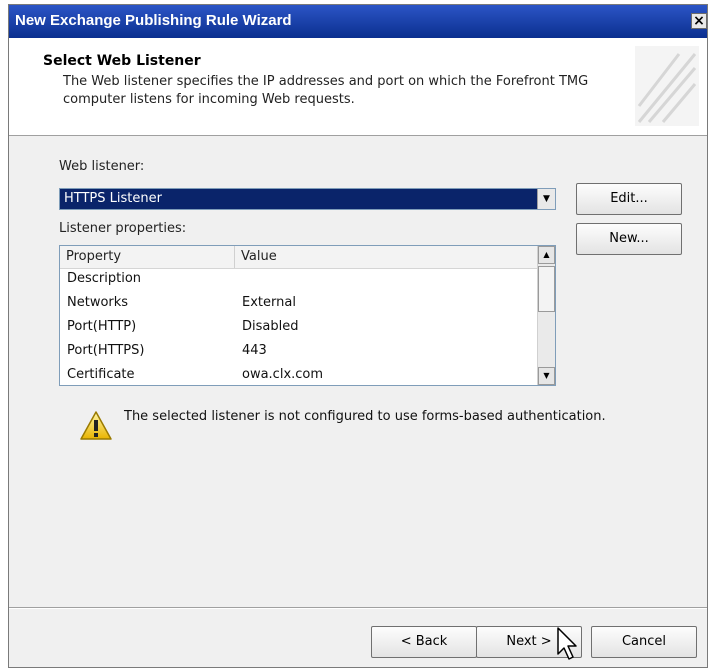  Describe the element at coordinates (98, 302) in the screenshot. I see `property-cell: Networks` at that location.